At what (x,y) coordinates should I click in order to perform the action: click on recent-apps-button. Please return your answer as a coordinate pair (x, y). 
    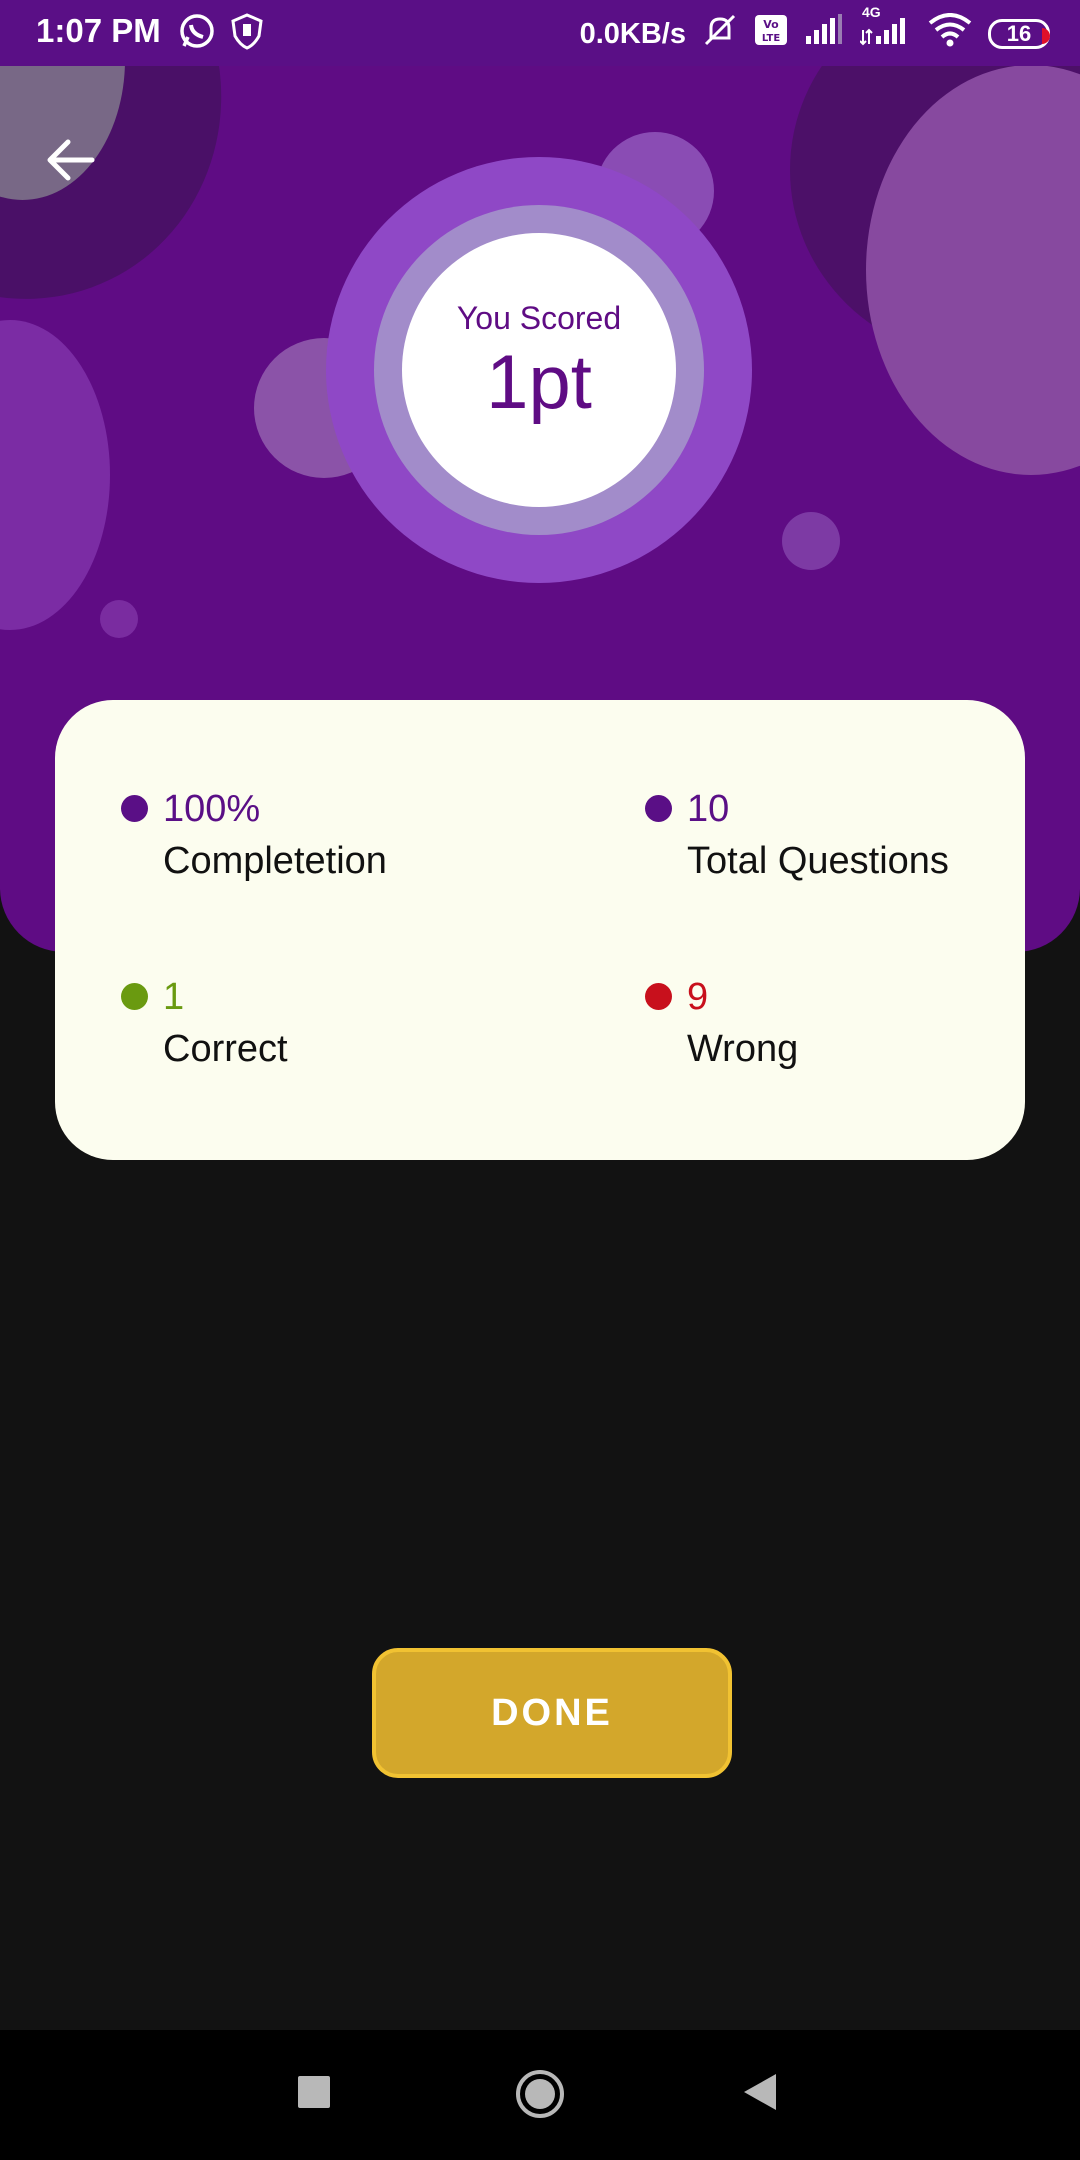
    Looking at the image, I should click on (314, 2094).